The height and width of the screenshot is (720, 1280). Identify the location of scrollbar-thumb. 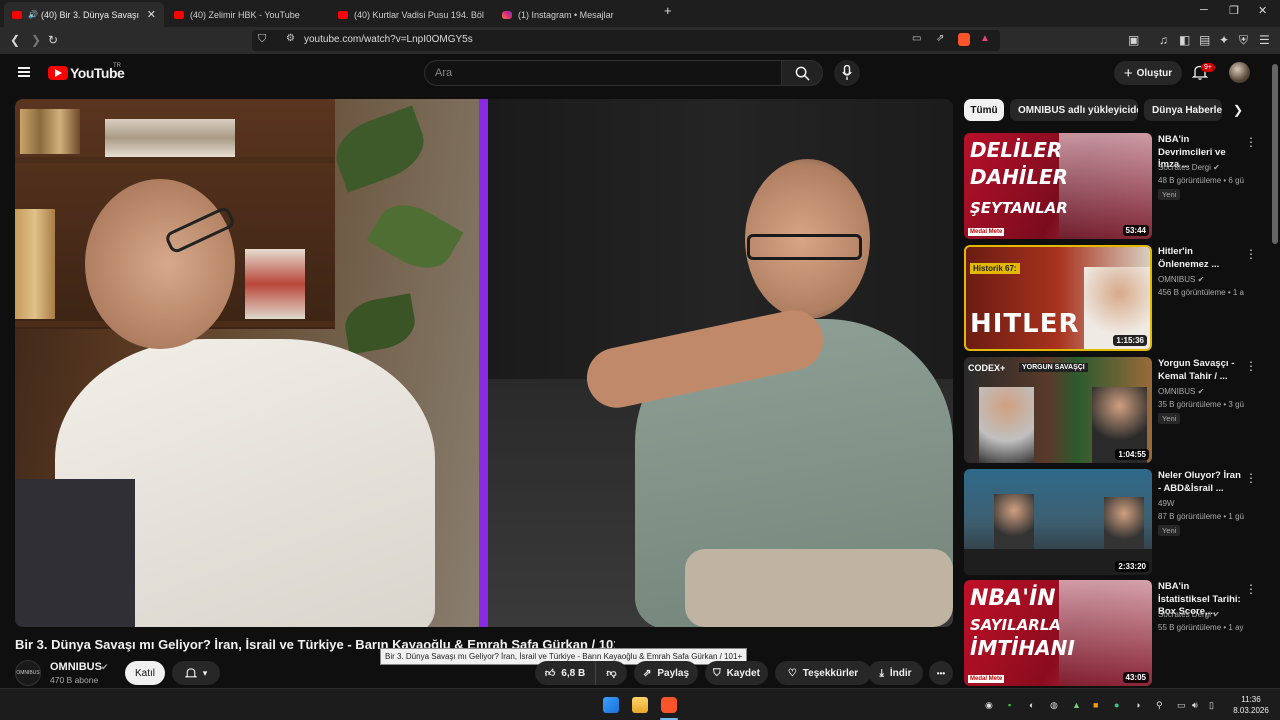
(1275, 154).